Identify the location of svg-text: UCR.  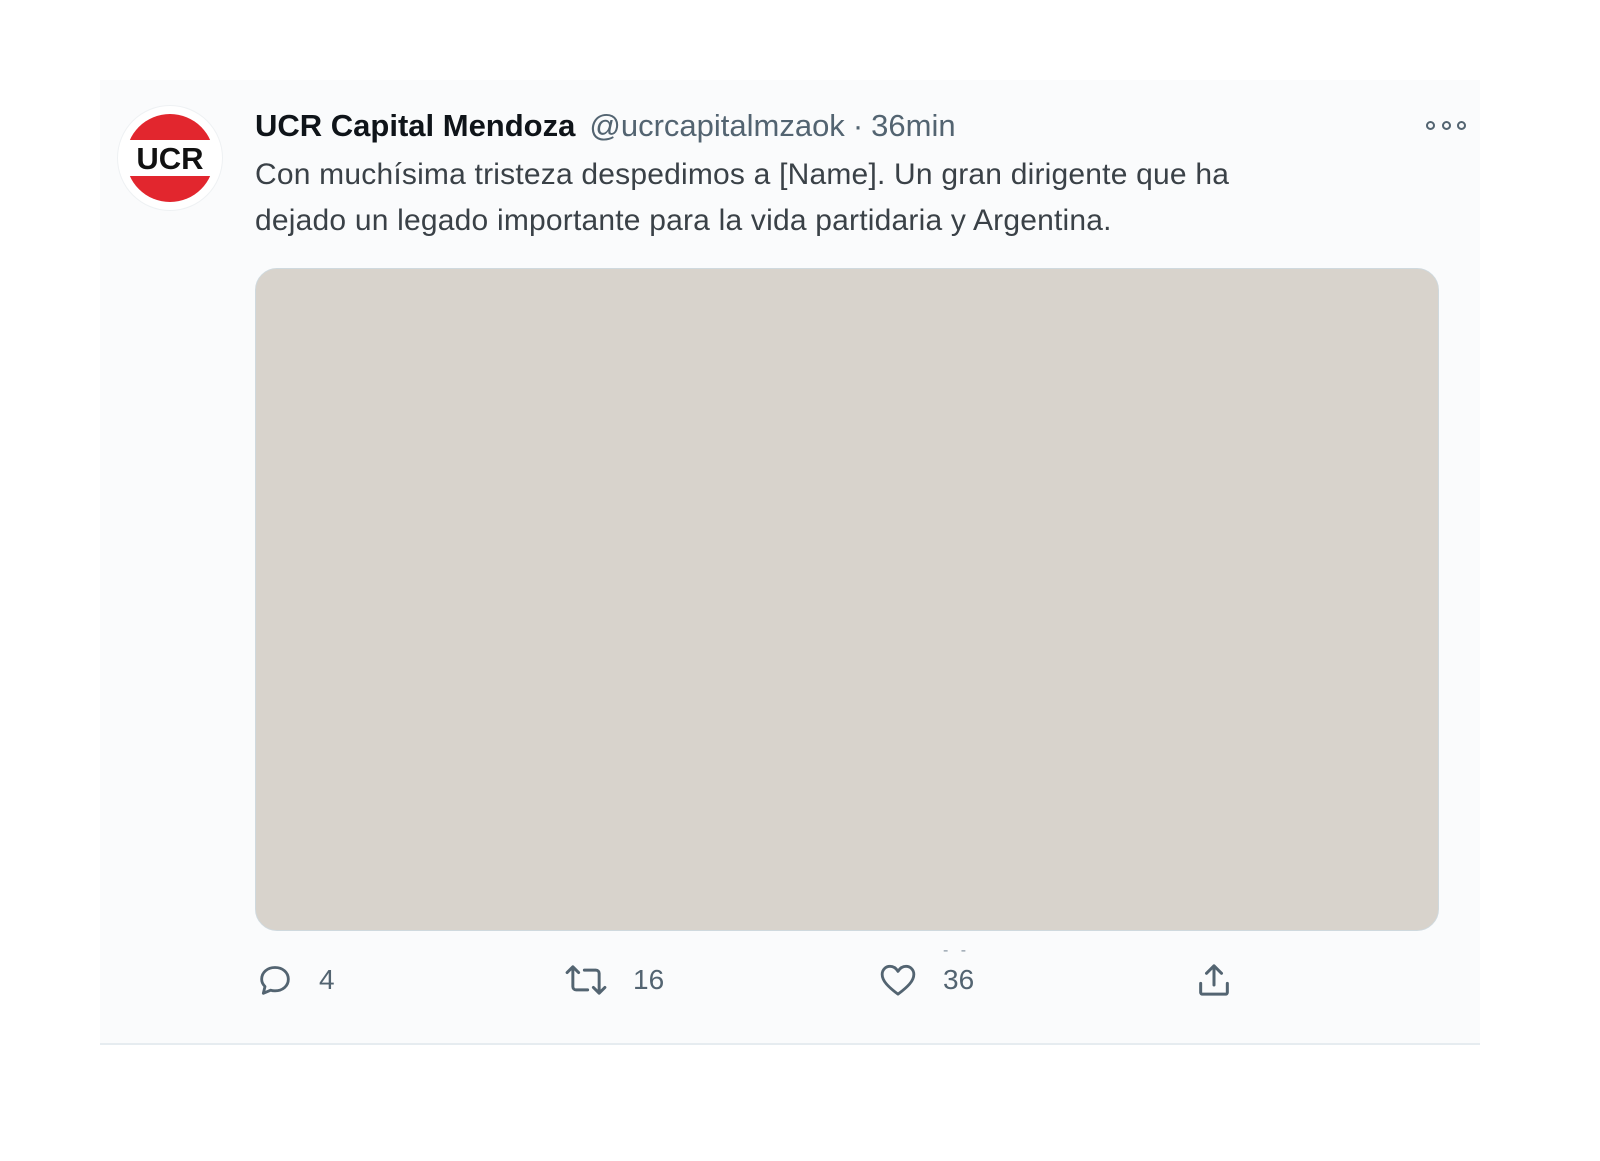
(169, 158).